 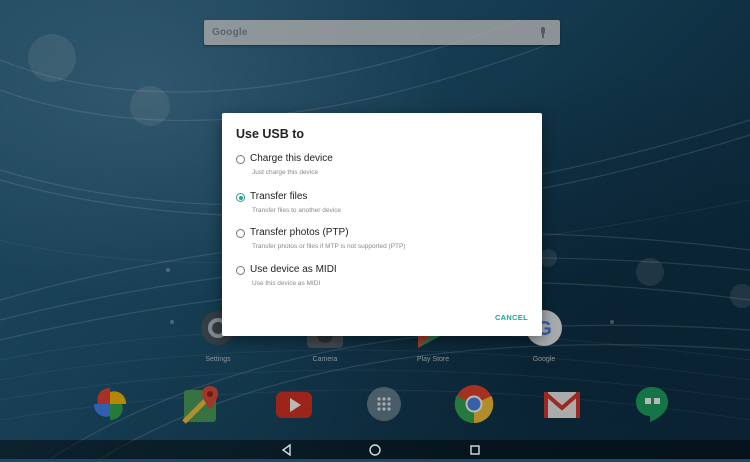 I want to click on radio-button-selected, so click(x=240, y=197).